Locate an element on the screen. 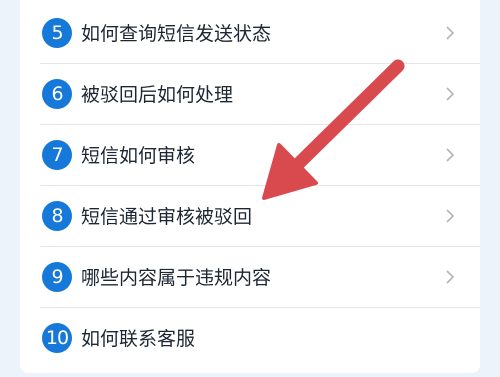 The image size is (500, 377). list-item-7: 7 短信如何审核 is located at coordinates (250, 154).